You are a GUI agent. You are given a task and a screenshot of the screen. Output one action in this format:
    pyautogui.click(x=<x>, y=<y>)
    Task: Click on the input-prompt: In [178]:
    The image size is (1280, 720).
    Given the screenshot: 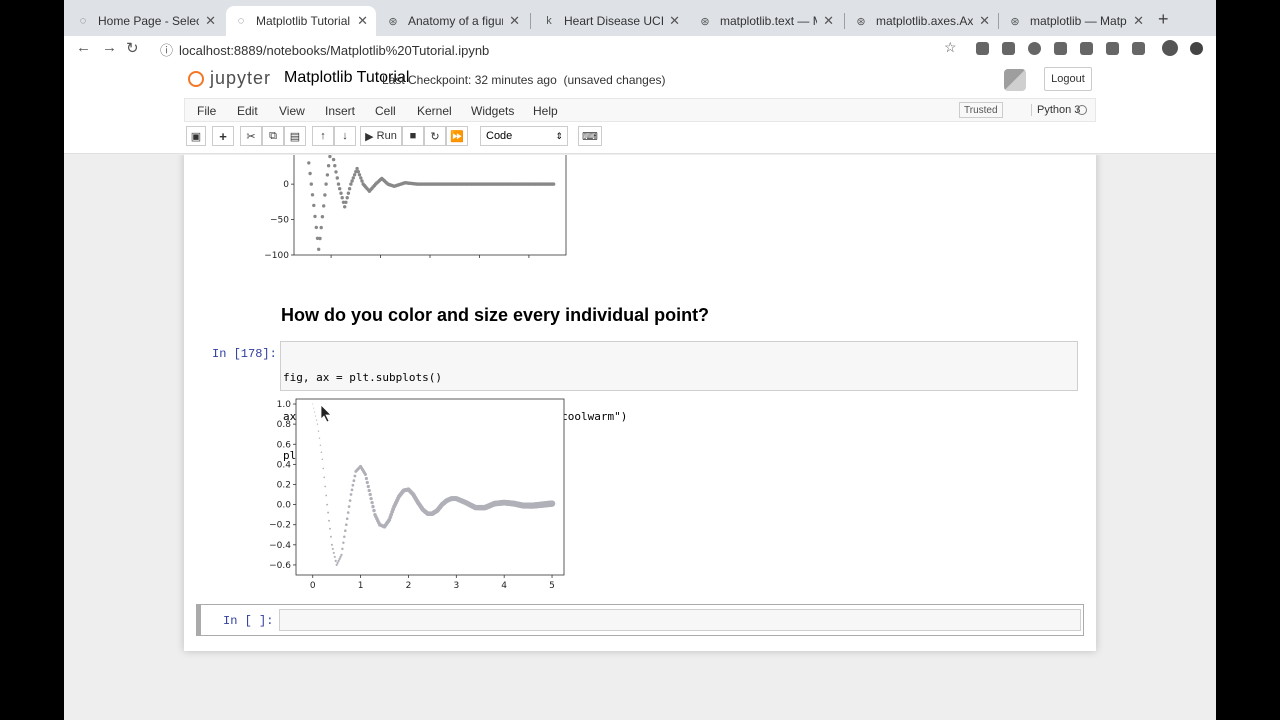 What is the action you would take?
    pyautogui.click(x=244, y=354)
    